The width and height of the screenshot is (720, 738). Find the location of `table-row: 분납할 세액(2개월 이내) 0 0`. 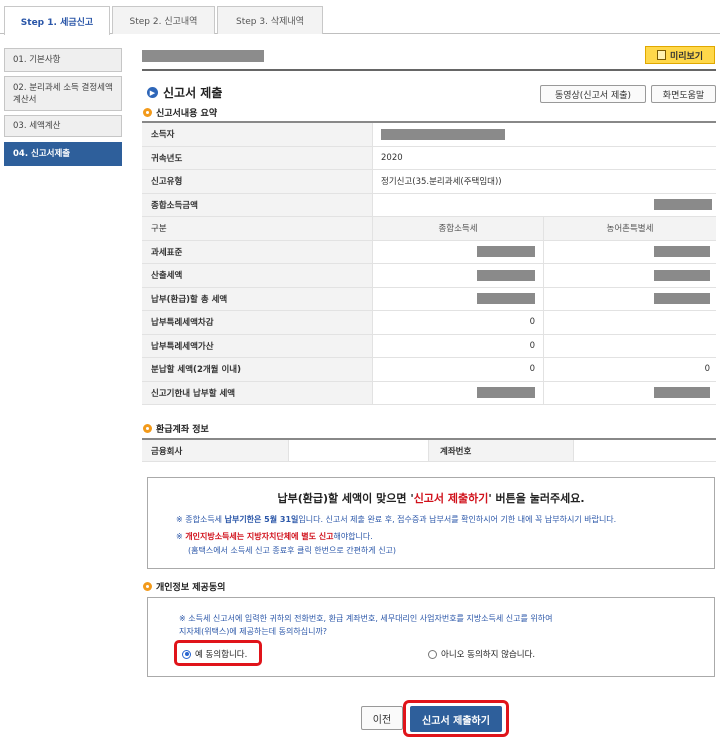

table-row: 분납할 세액(2개월 이내) 0 0 is located at coordinates (429, 370).